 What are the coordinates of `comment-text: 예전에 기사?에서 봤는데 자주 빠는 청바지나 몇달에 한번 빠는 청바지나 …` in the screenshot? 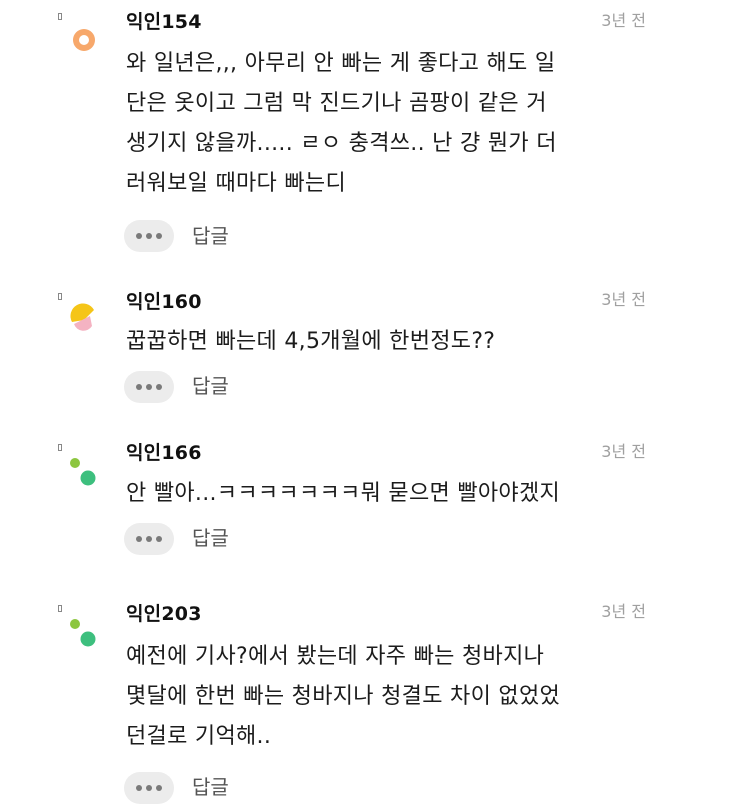 It's located at (343, 696).